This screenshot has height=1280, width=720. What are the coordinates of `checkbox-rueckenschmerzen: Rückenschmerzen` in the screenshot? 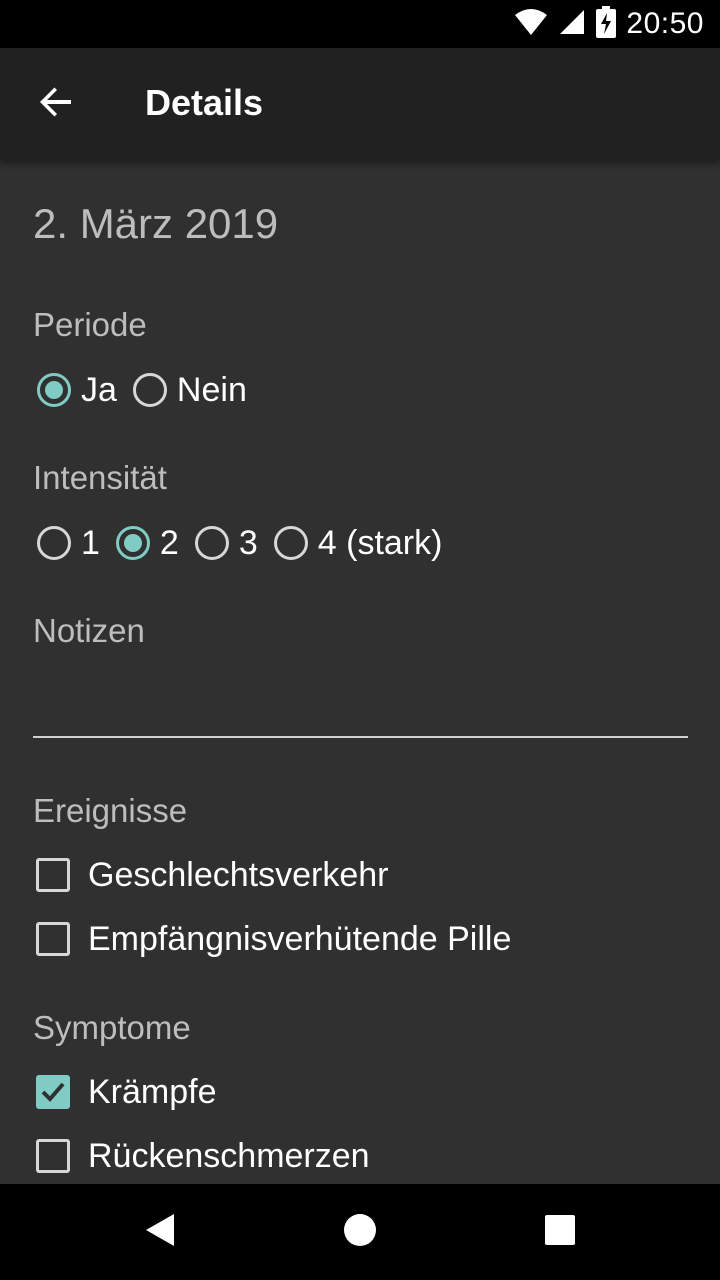 It's located at (203, 1156).